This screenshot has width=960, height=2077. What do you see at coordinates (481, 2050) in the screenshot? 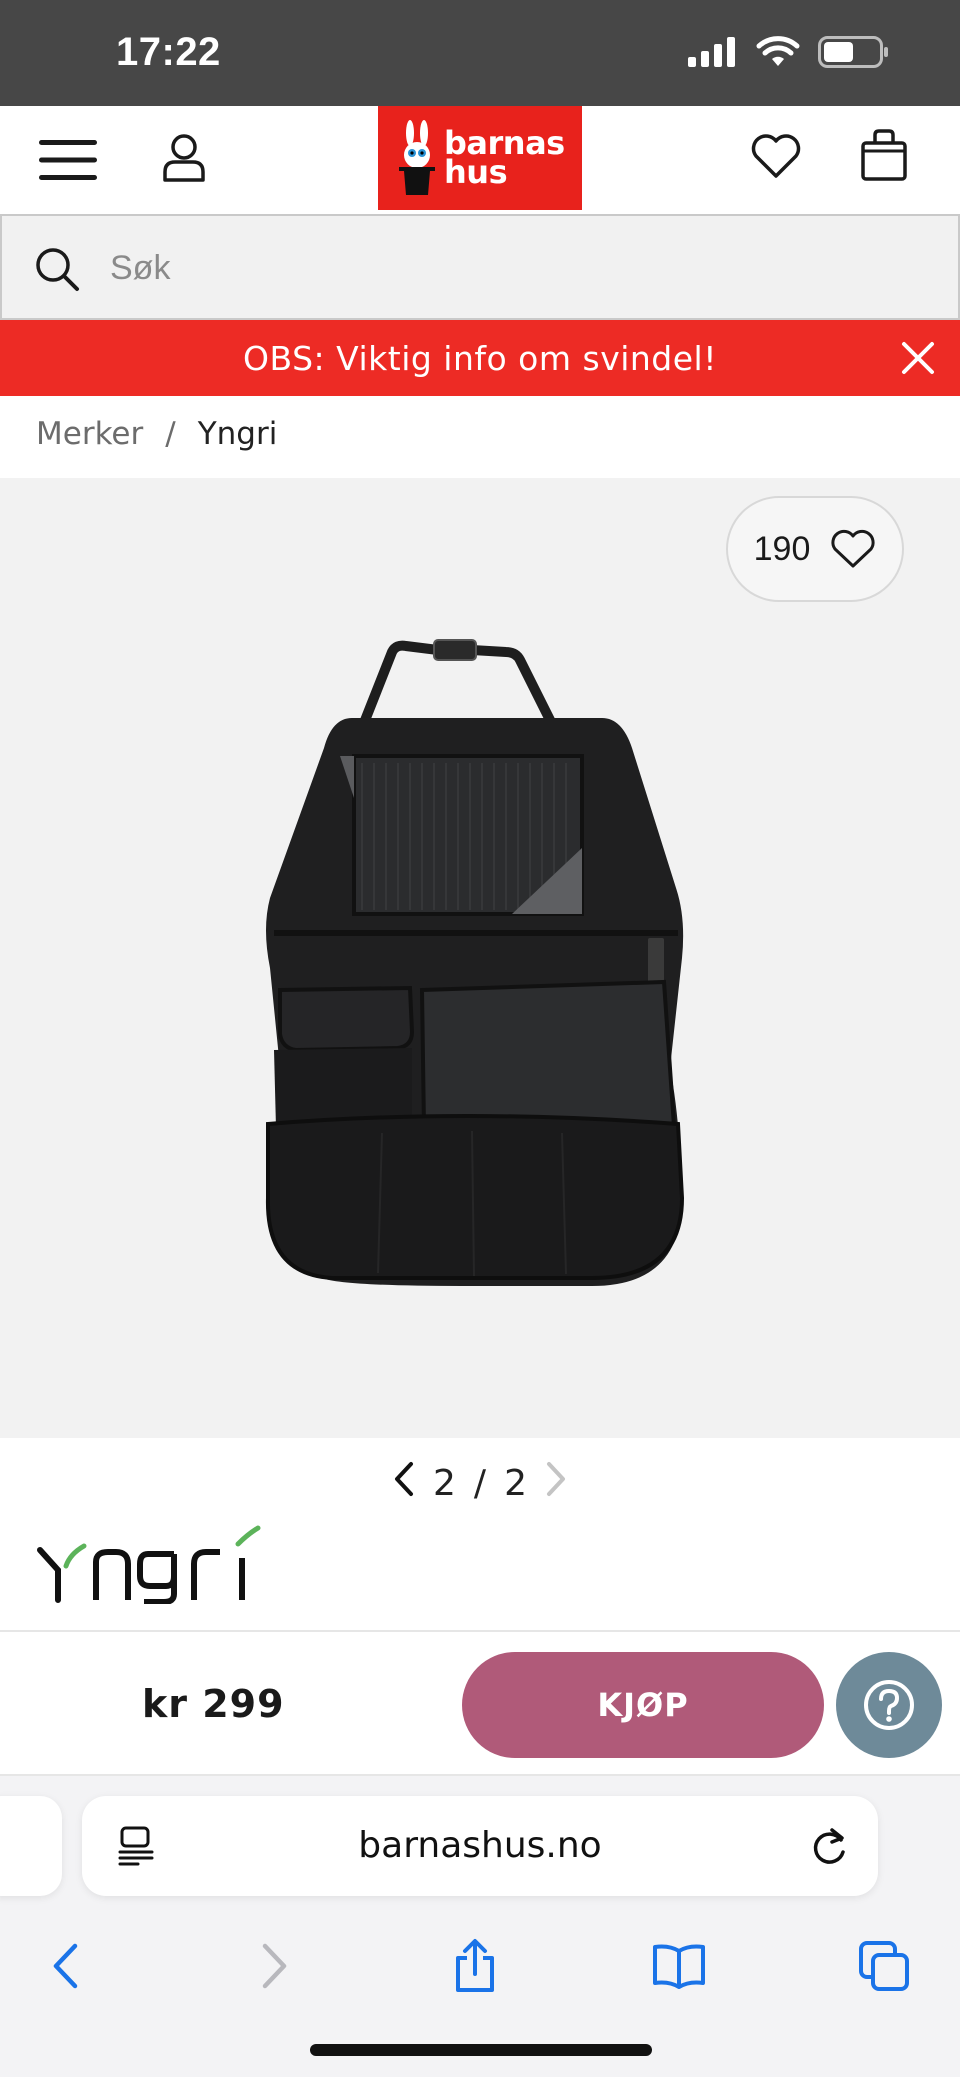
I see `home-indicator` at bounding box center [481, 2050].